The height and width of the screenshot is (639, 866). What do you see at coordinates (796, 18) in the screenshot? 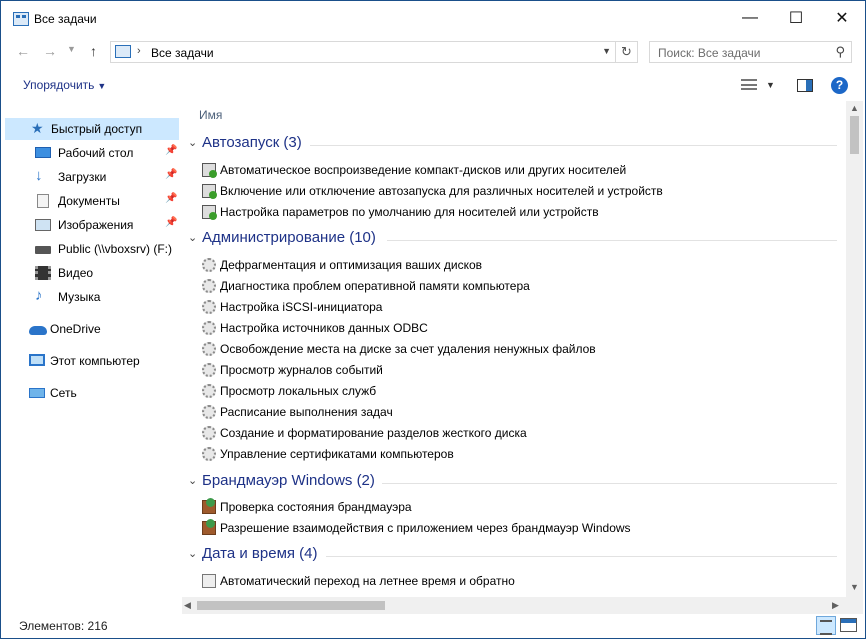
I see `maximize-button: ☐` at bounding box center [796, 18].